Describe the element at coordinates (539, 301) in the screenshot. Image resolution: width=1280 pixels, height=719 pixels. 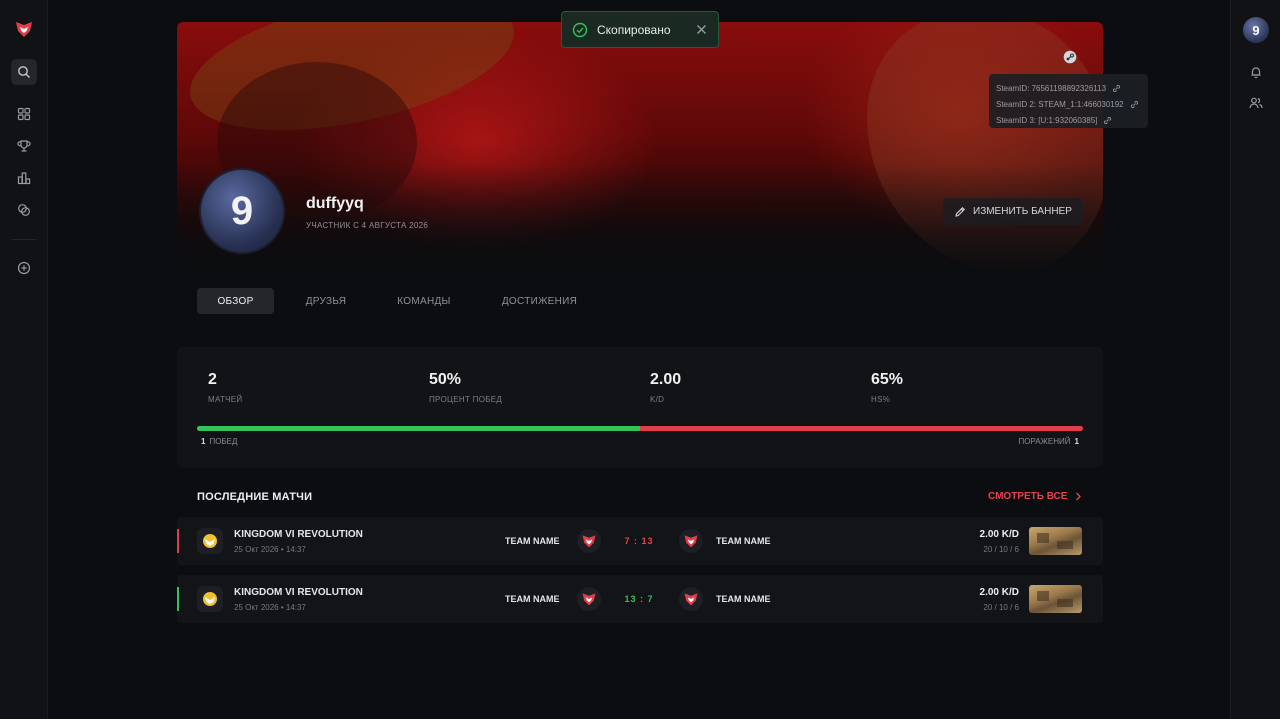
I see `tab-achievements: ДОСТИЖЕНИЯ` at that location.